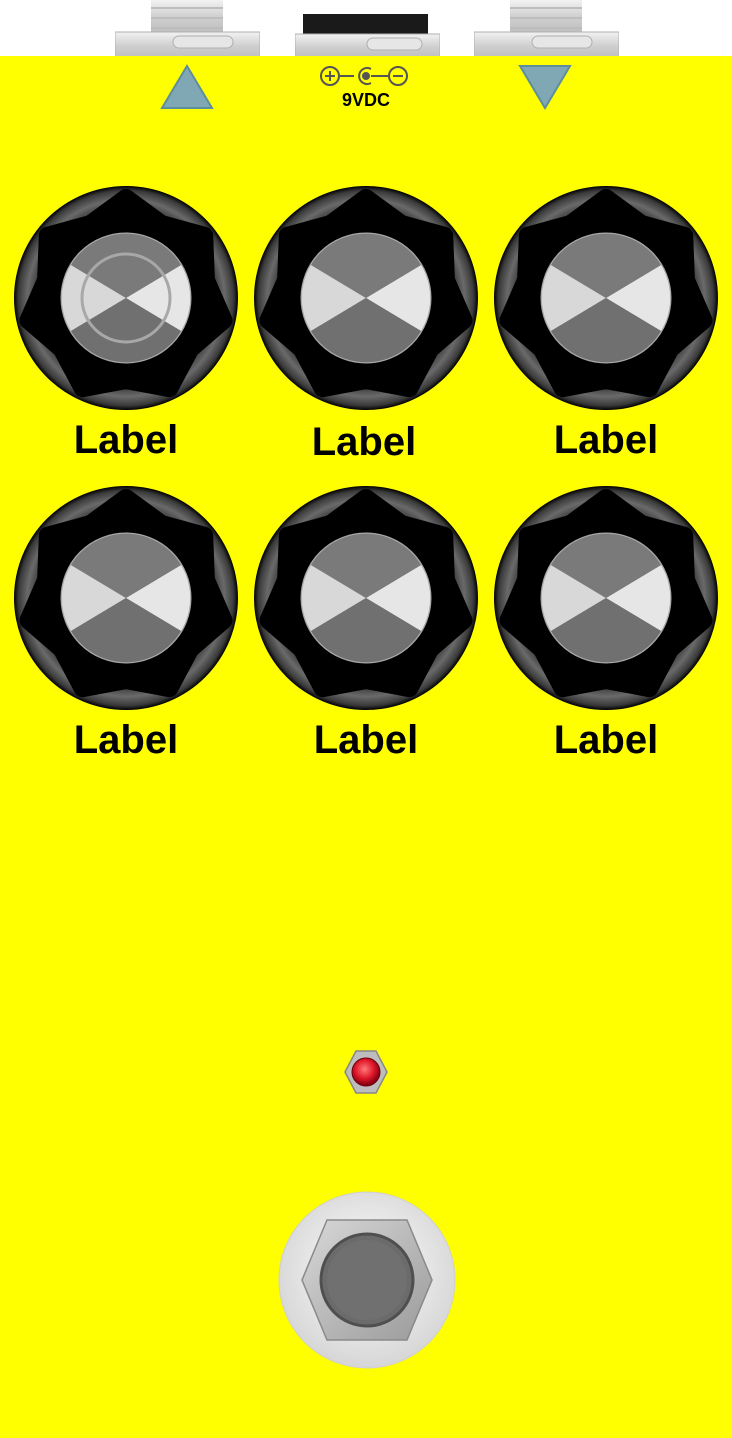 The width and height of the screenshot is (732, 1438). I want to click on dc-polarity-icon, so click(364, 76).